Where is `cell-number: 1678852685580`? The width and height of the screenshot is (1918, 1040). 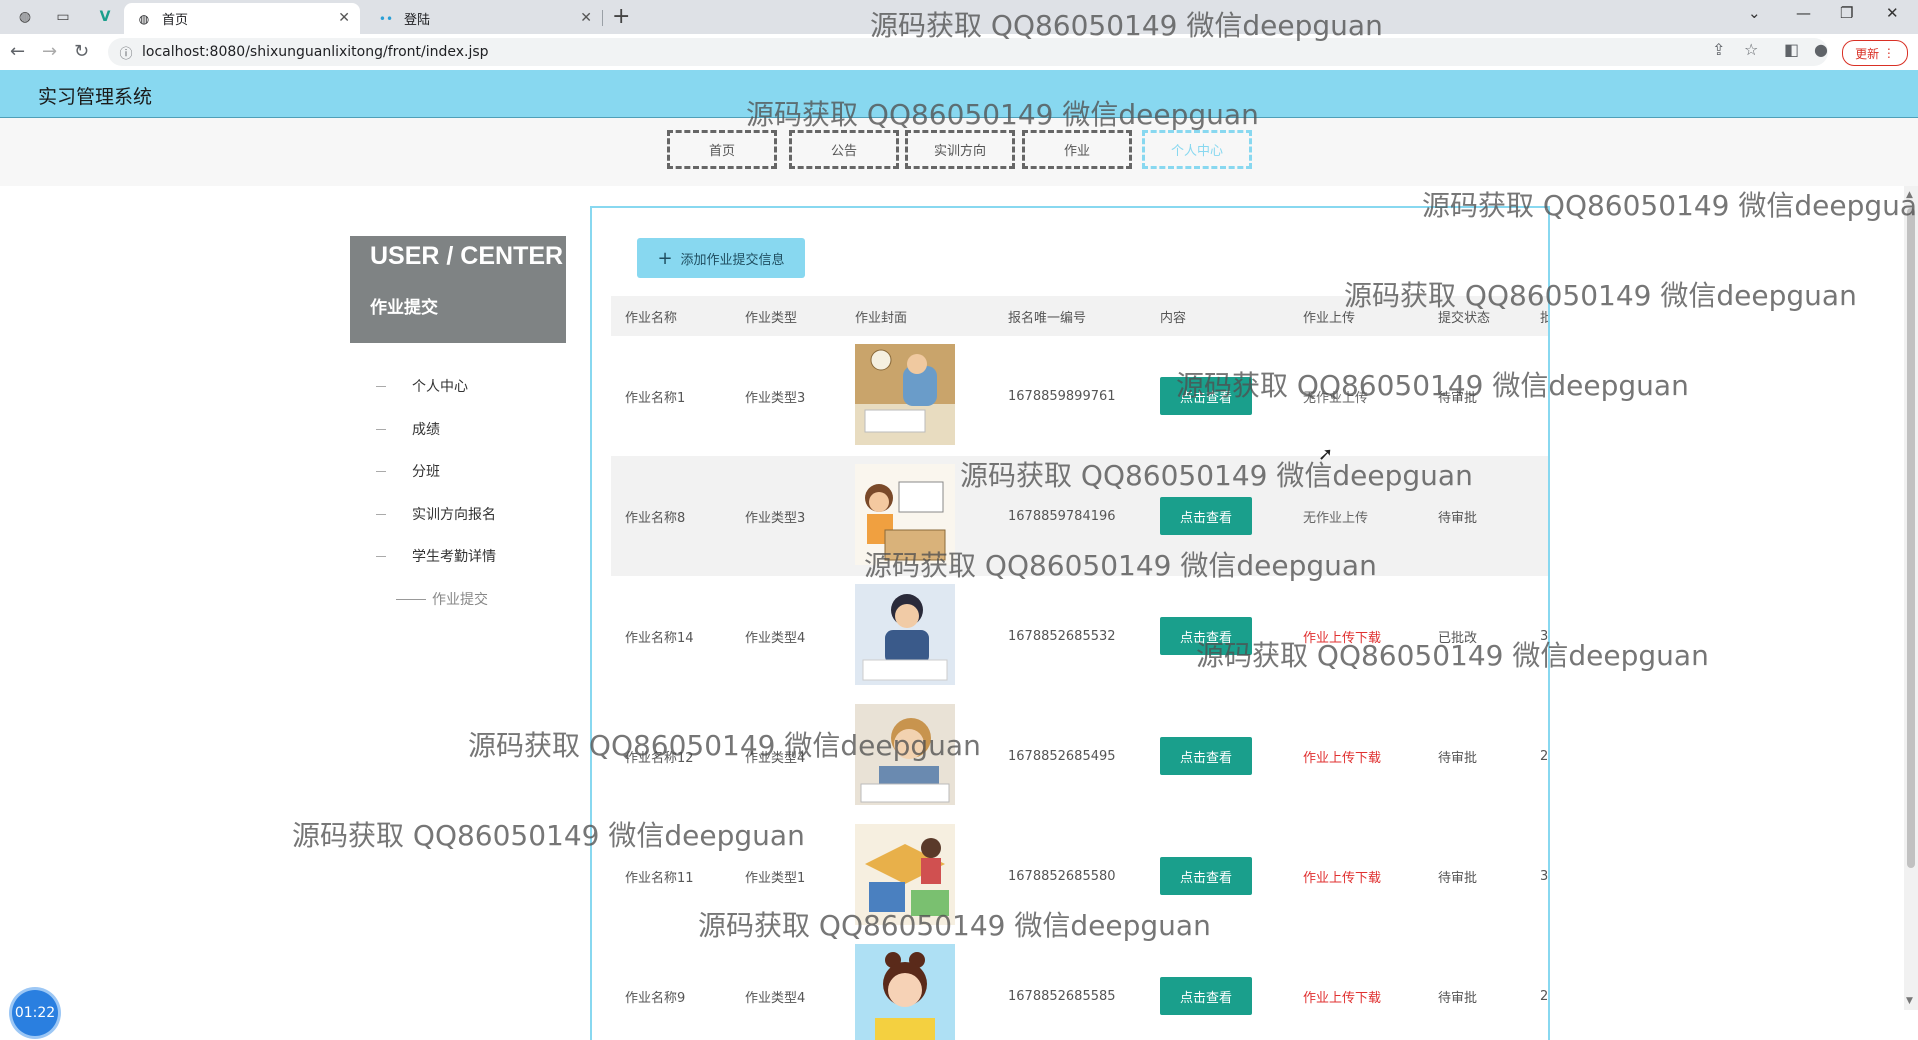
cell-number: 1678852685580 is located at coordinates (1062, 876).